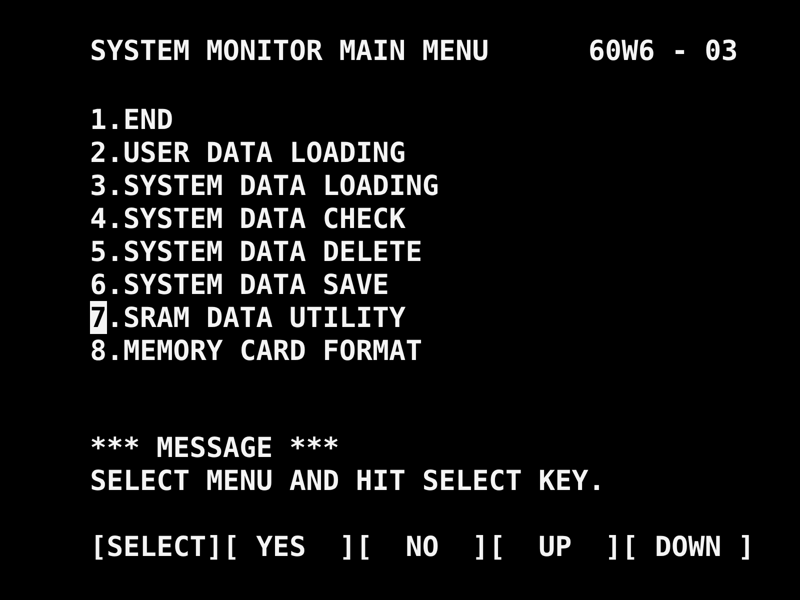 This screenshot has height=600, width=800. What do you see at coordinates (98, 317) in the screenshot?
I see `menu-number: 7` at bounding box center [98, 317].